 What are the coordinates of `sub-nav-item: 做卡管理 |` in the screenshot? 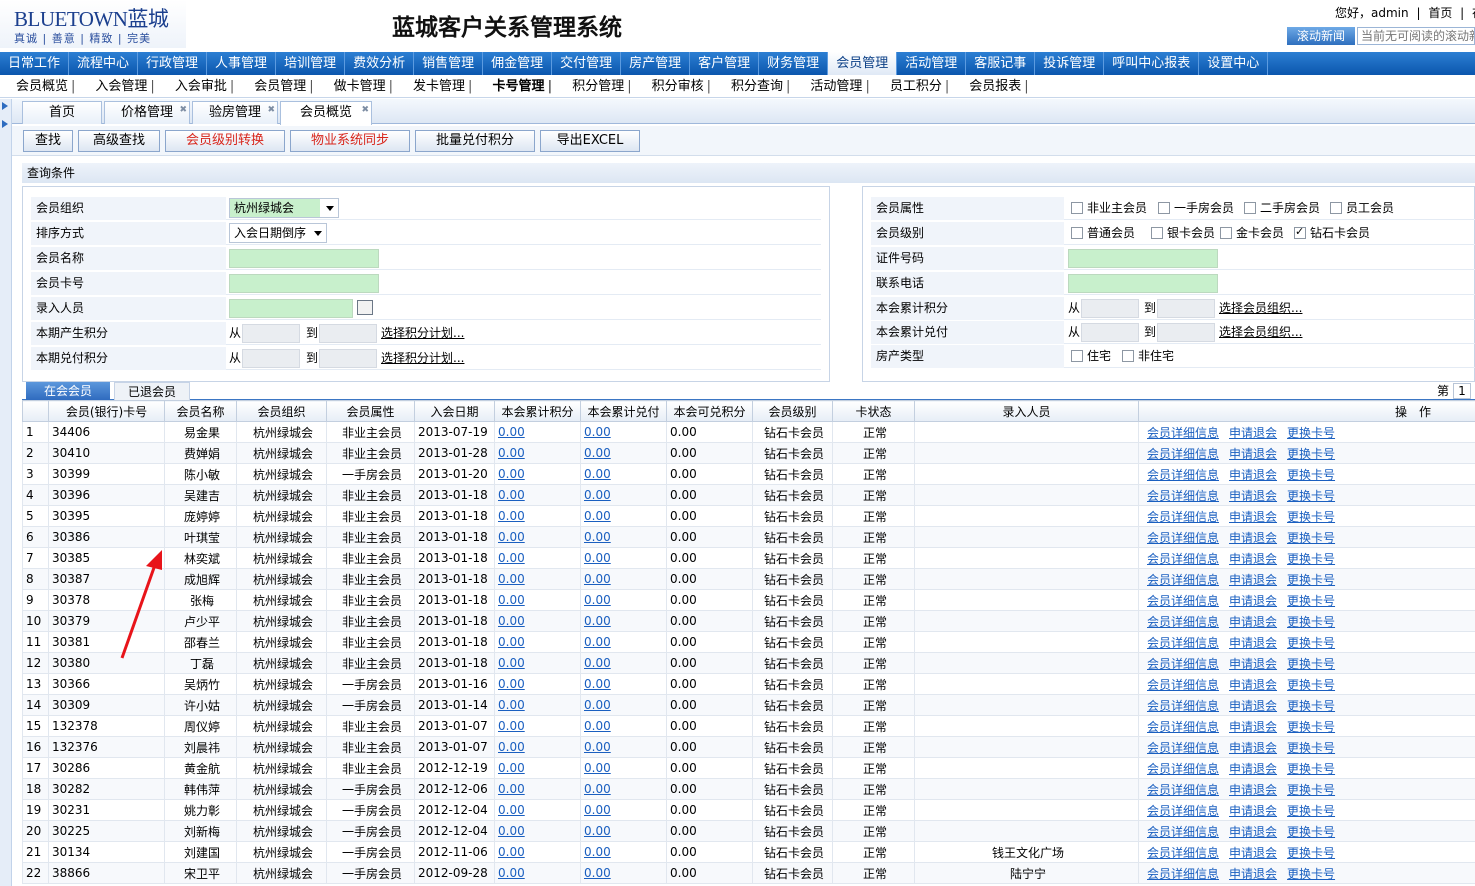 It's located at (357, 86).